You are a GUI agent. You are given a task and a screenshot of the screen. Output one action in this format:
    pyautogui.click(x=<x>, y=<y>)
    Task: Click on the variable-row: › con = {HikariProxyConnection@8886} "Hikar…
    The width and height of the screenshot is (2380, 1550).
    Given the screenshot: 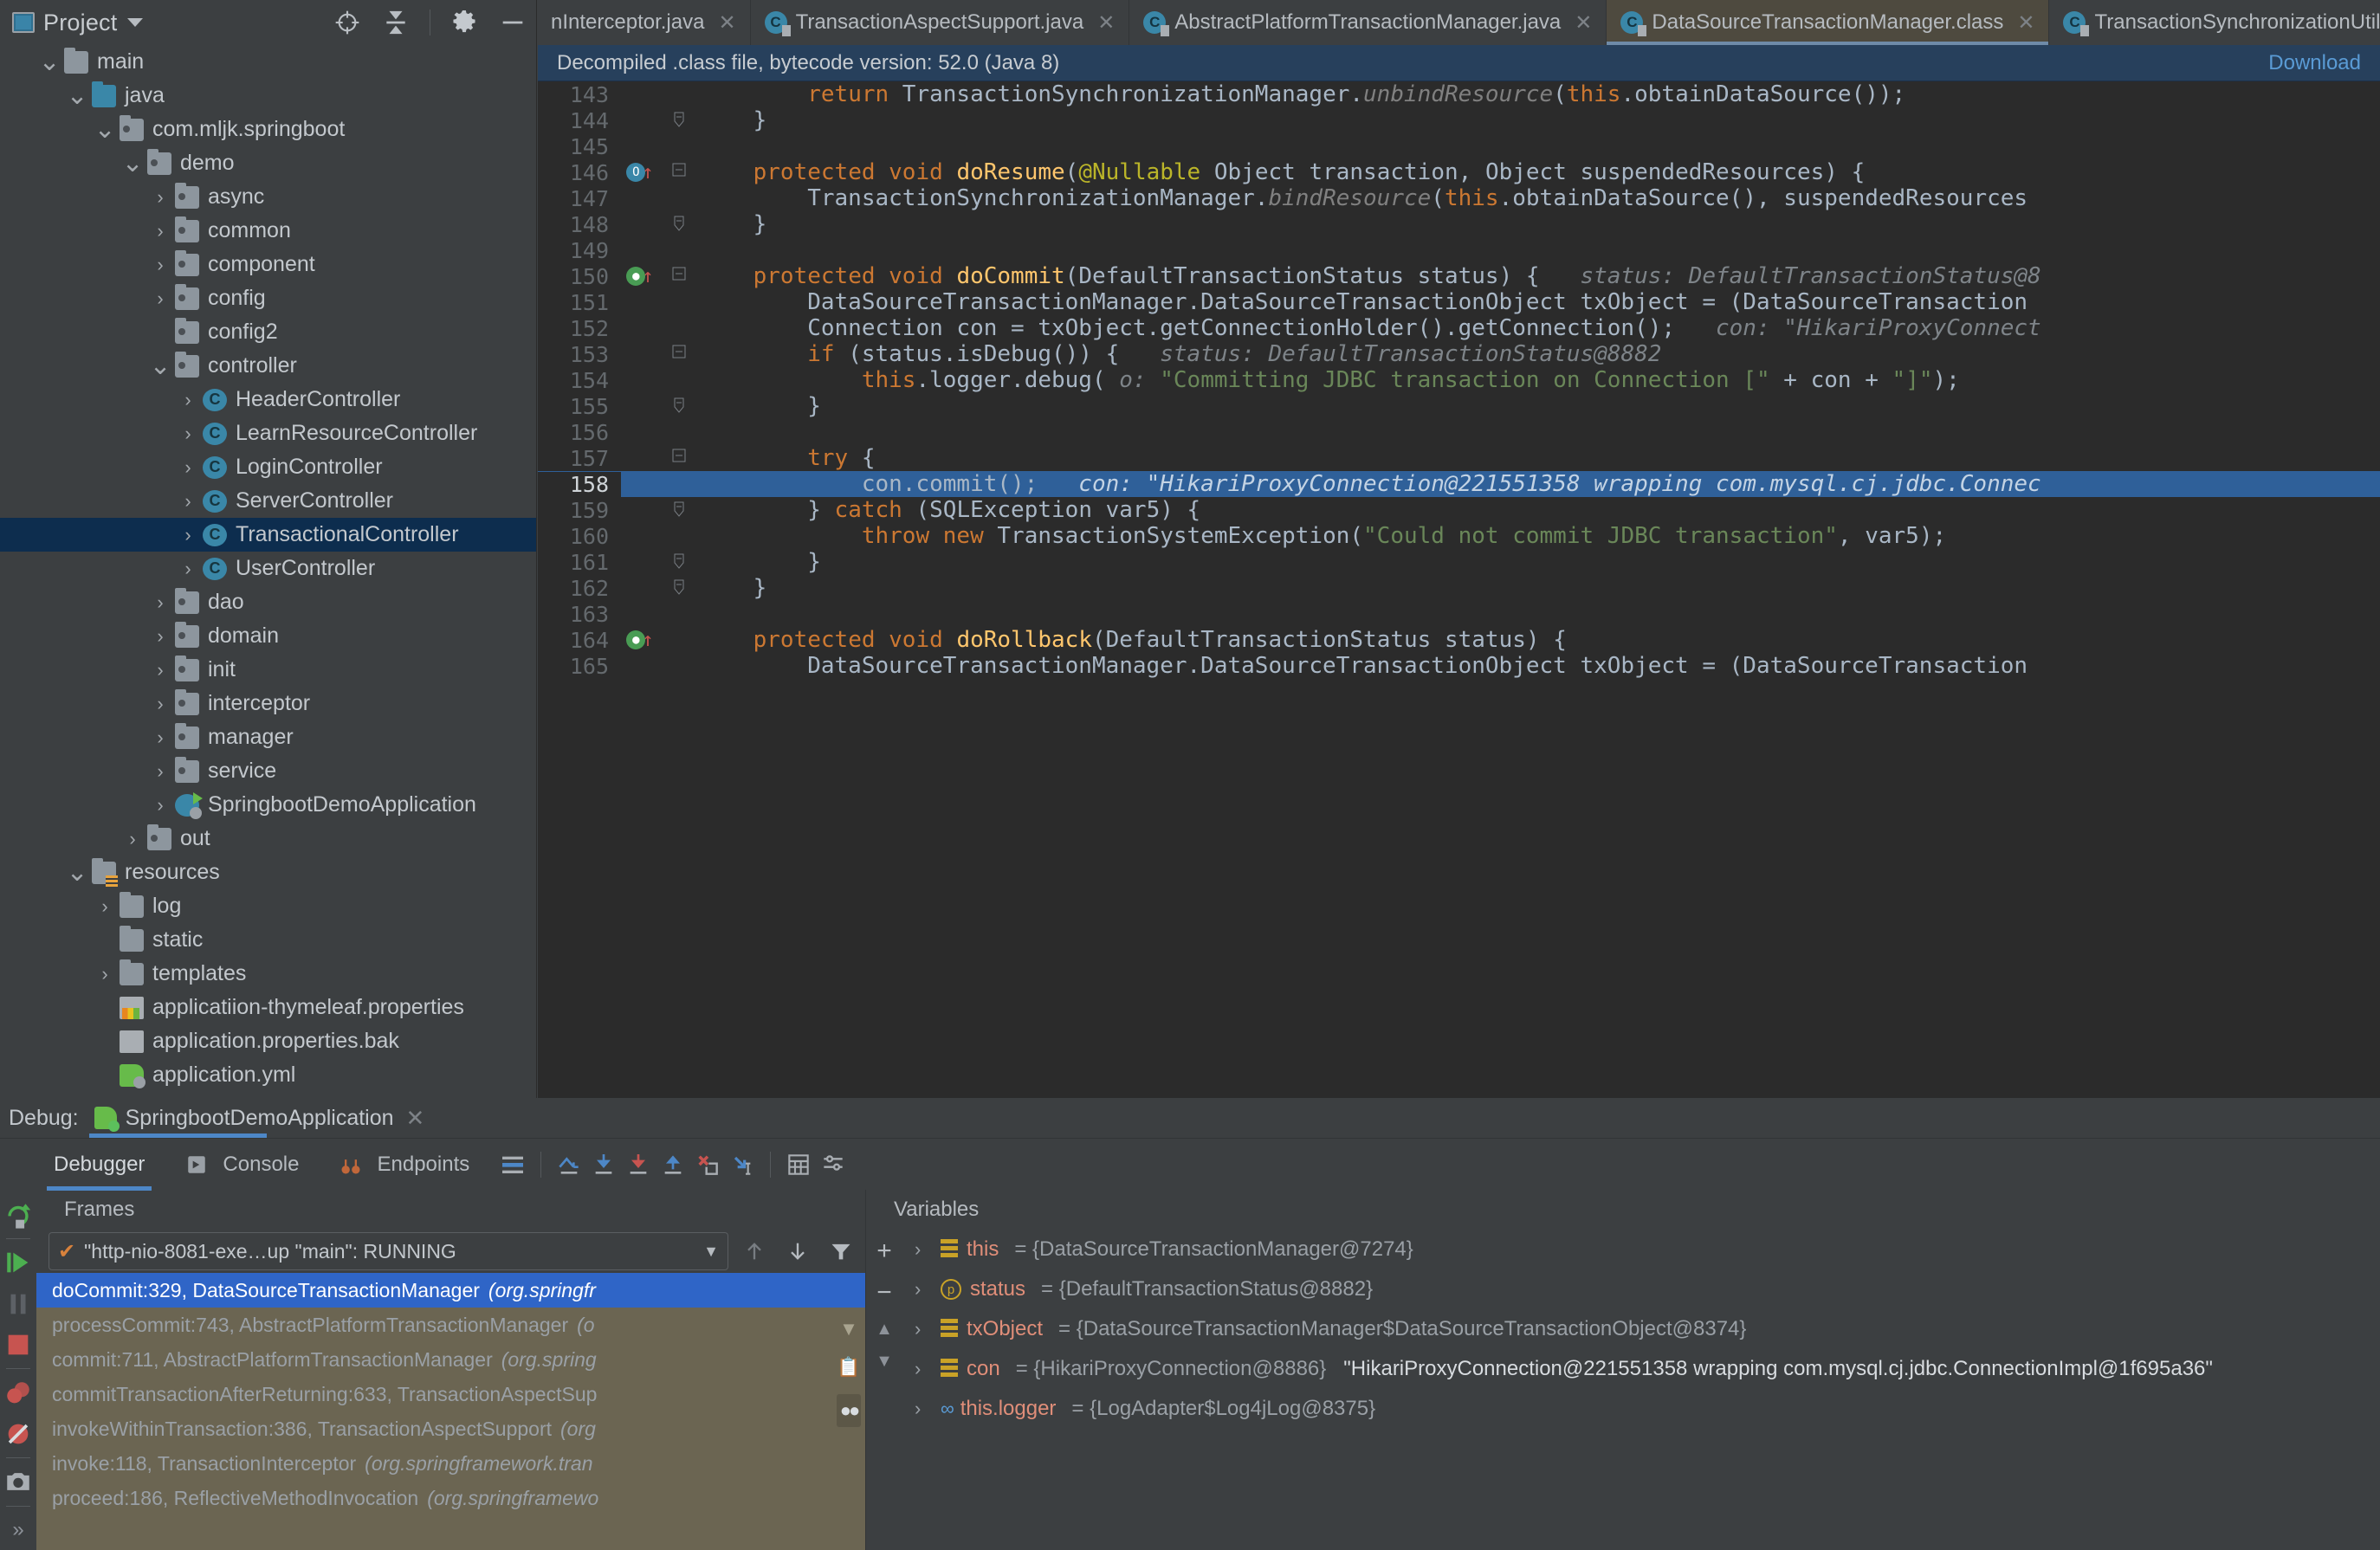 What is the action you would take?
    pyautogui.click(x=1641, y=1369)
    